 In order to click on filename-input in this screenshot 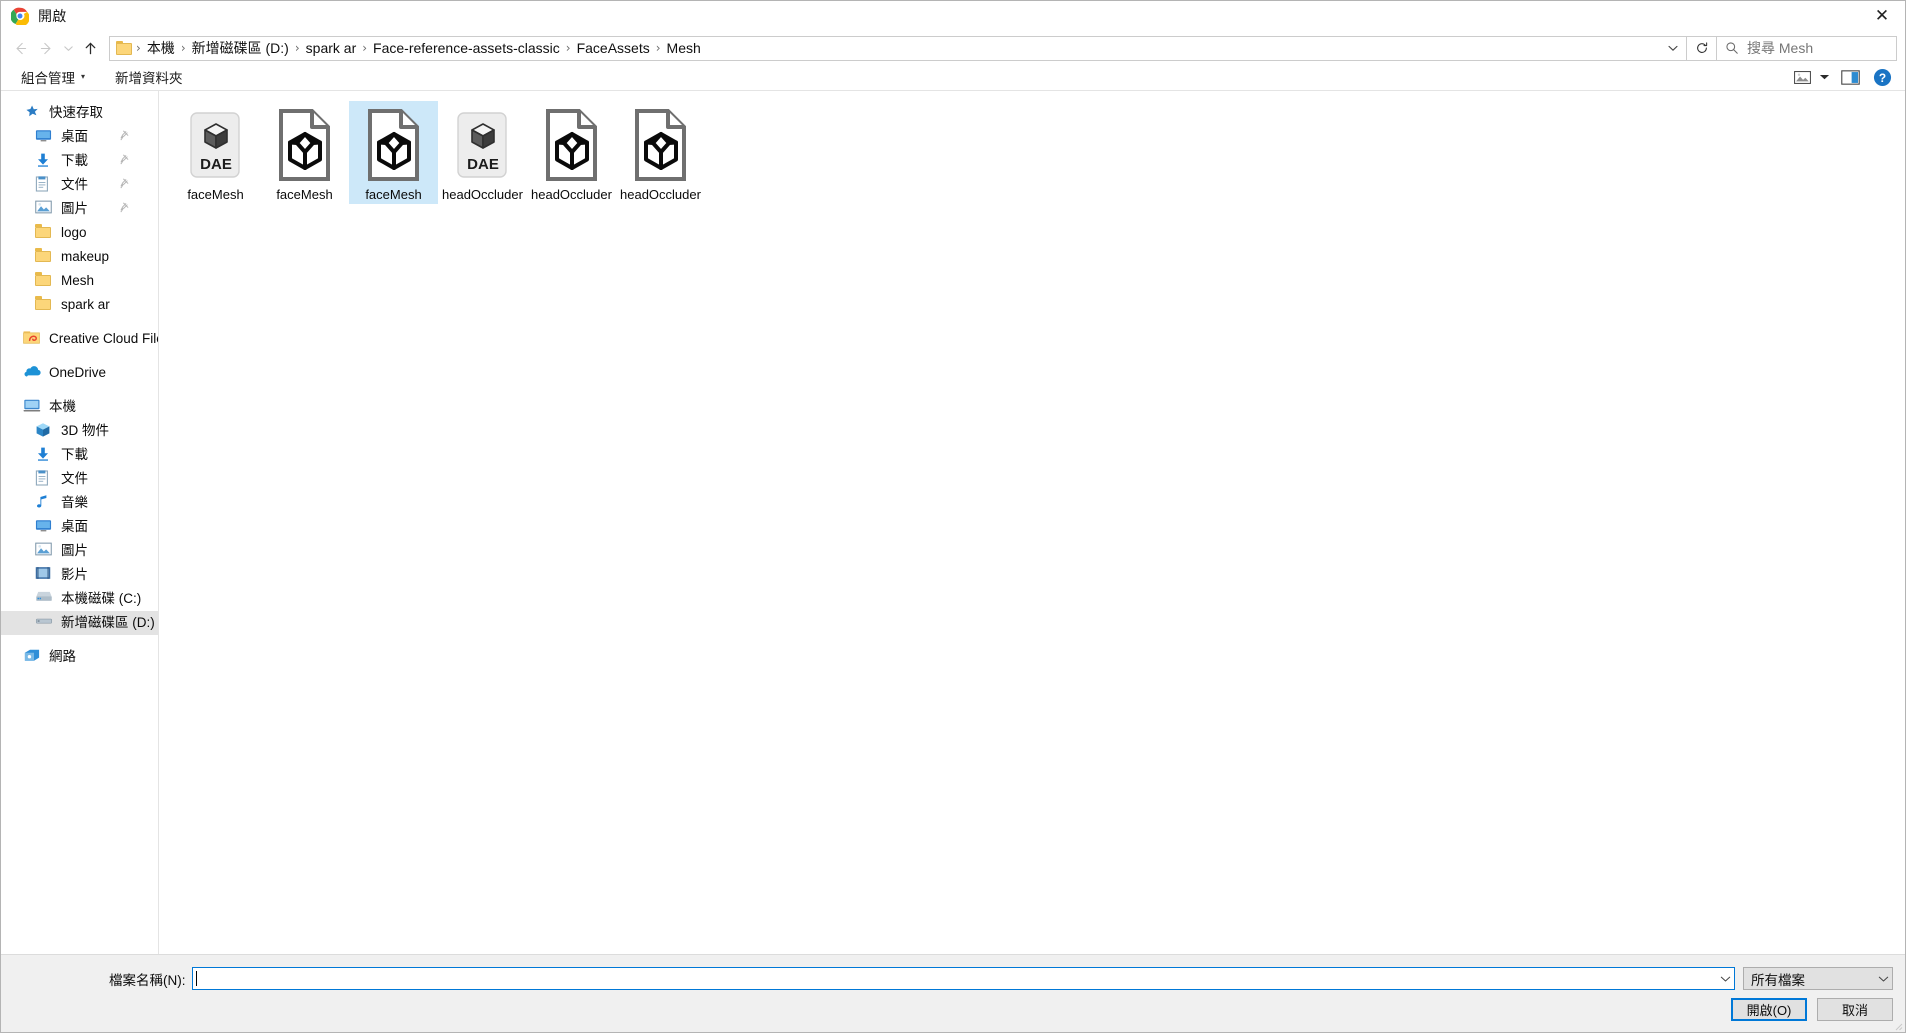, I will do `click(963, 978)`.